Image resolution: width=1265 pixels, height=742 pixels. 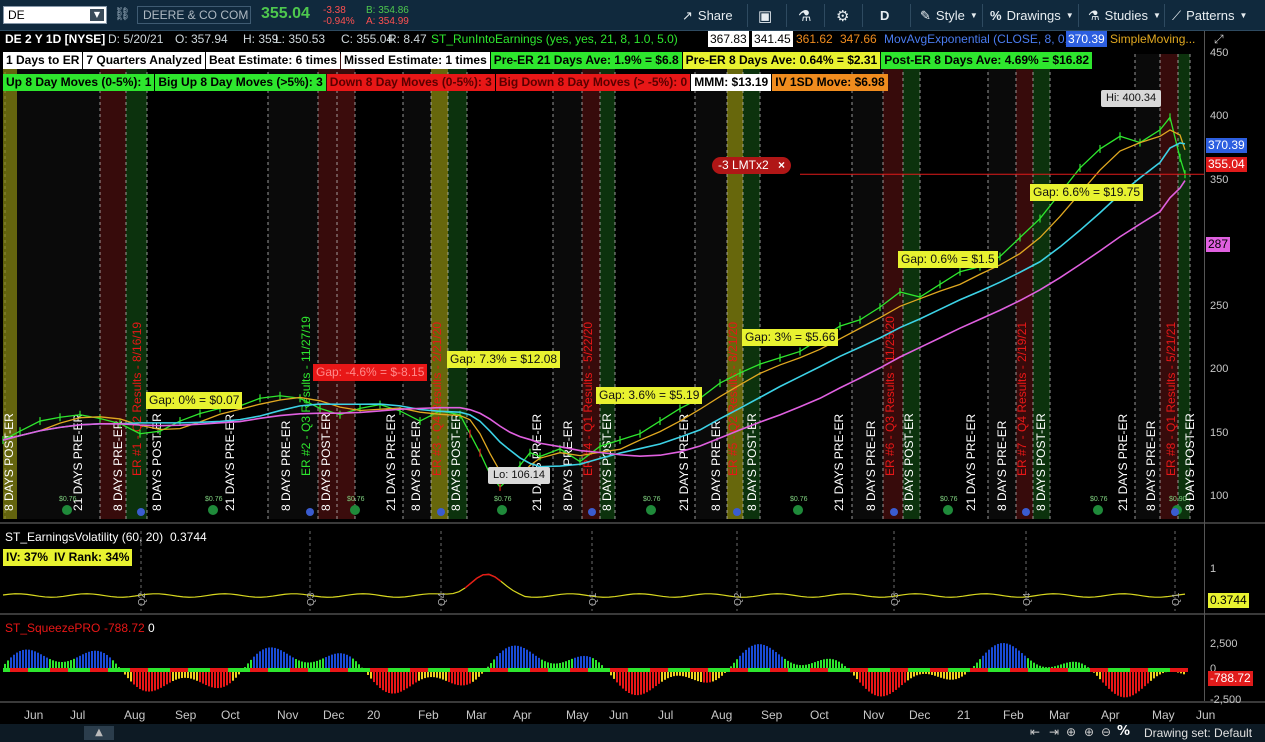 What do you see at coordinates (1224, 644) in the screenshot?
I see `squeeze-axis-top: 2,500` at bounding box center [1224, 644].